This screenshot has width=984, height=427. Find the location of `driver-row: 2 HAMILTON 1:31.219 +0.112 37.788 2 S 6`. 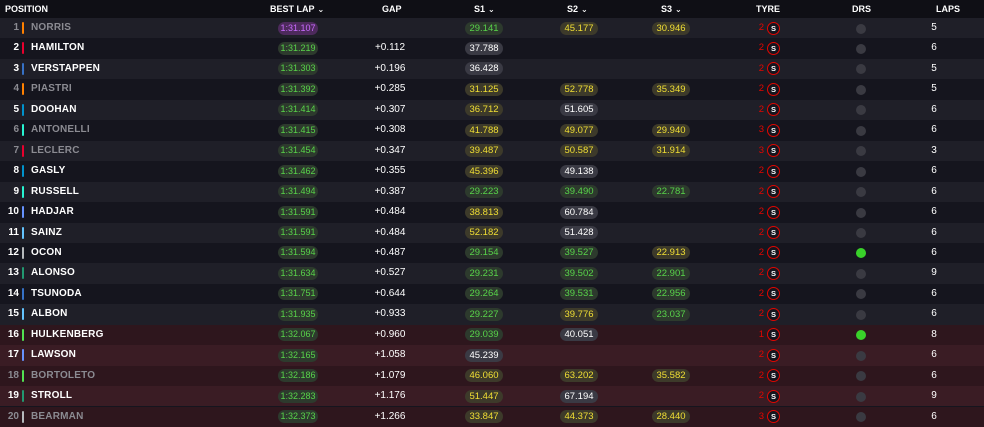

driver-row: 2 HAMILTON 1:31.219 +0.112 37.788 2 S 6 is located at coordinates (492, 48).